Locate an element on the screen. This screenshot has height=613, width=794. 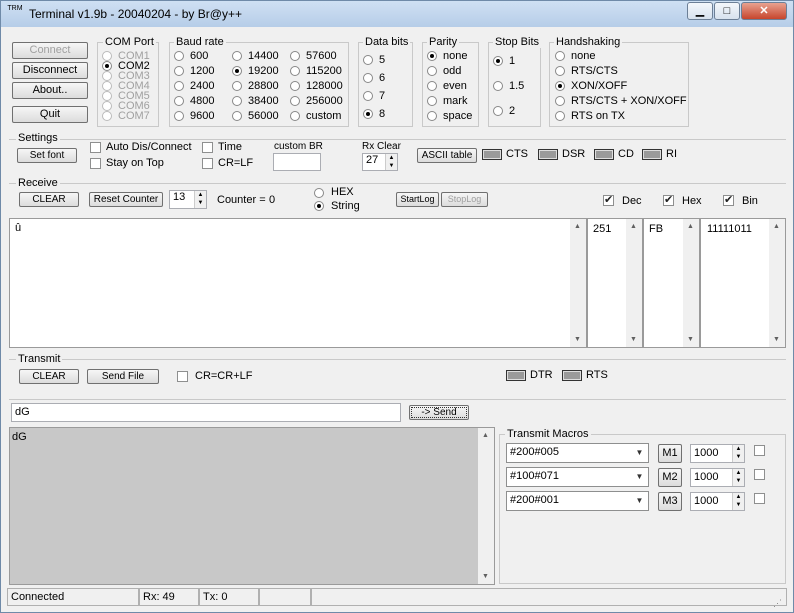
auto-dis-connect-checkbox is located at coordinates (95, 147).